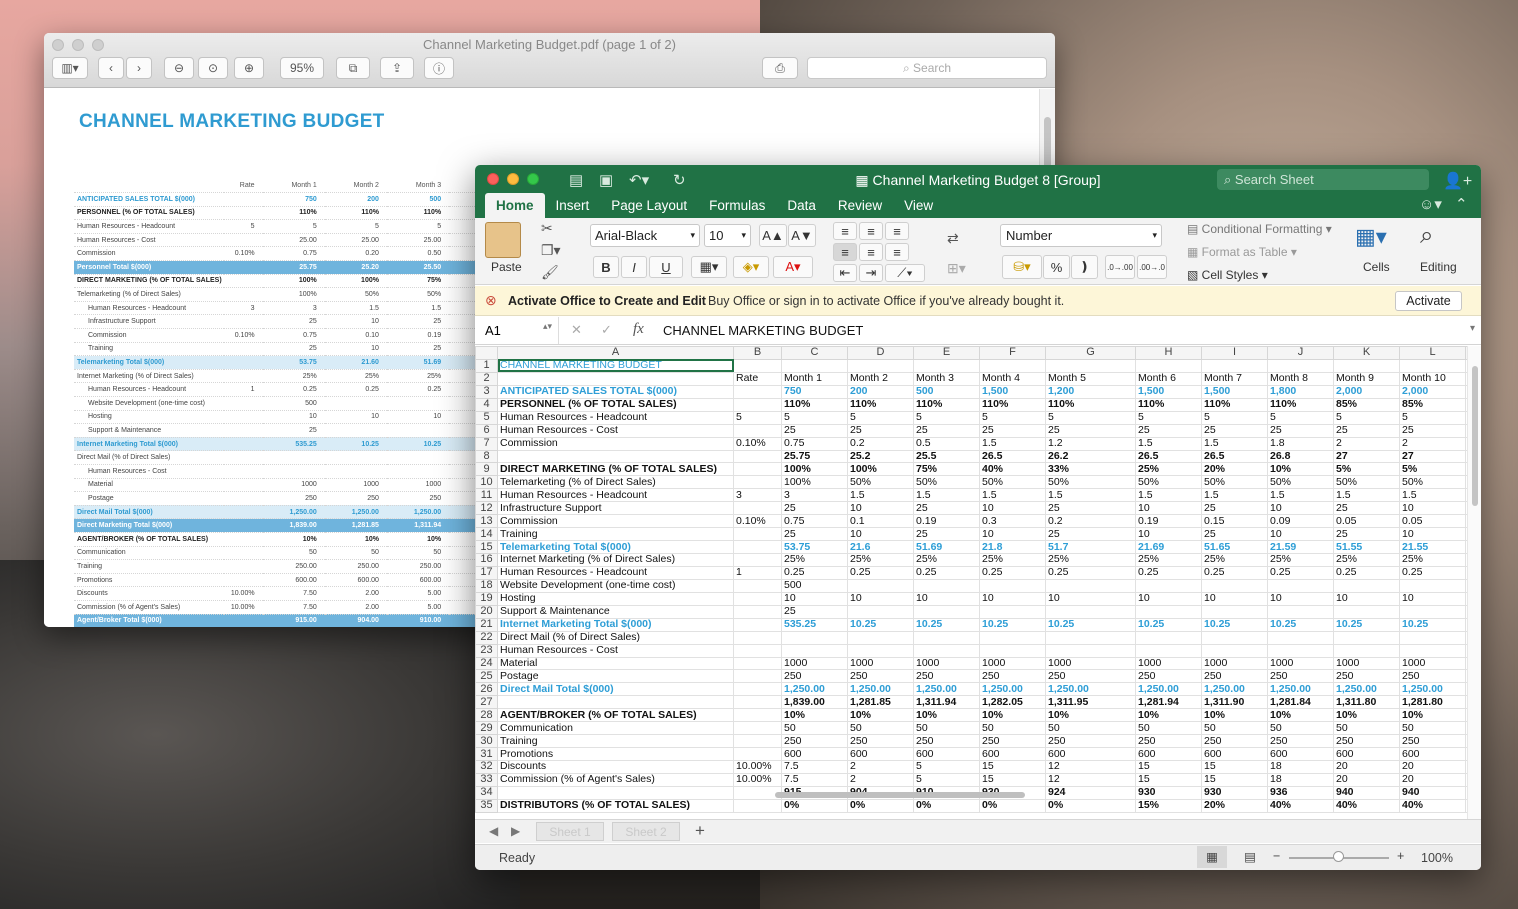  I want to click on copy-icon: ❐▾, so click(551, 250).